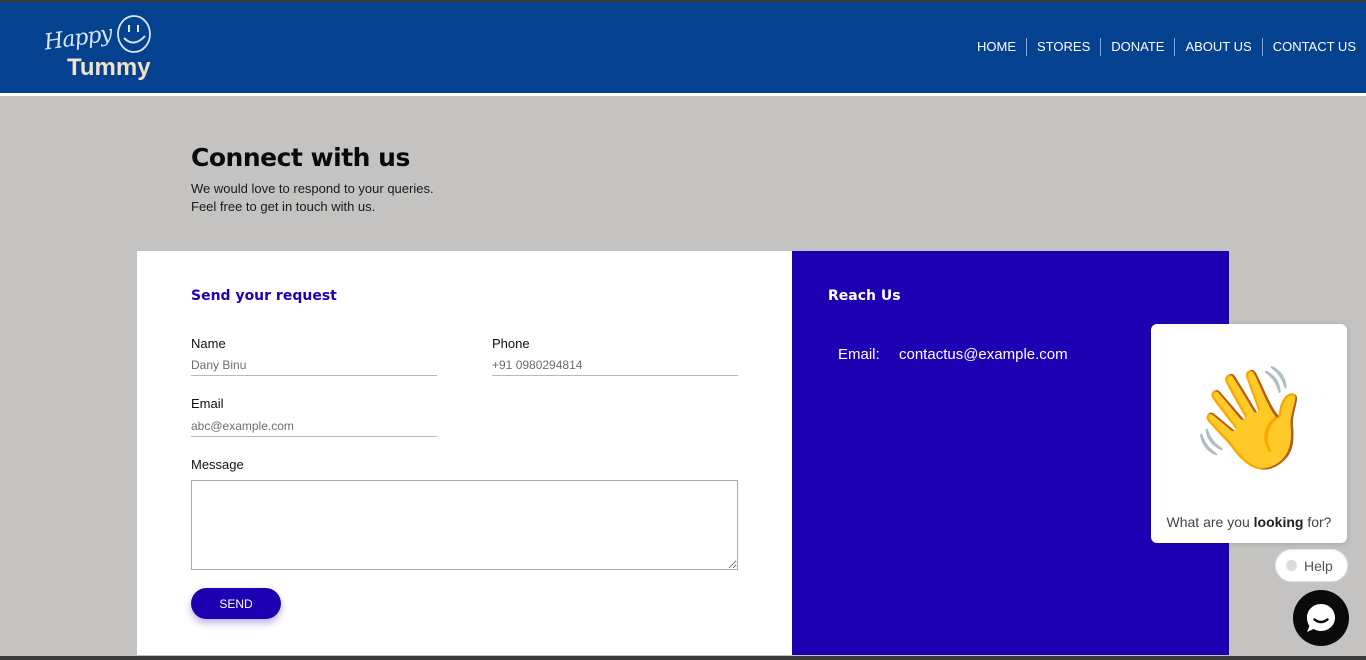  Describe the element at coordinates (314, 426) in the screenshot. I see `email-input` at that location.